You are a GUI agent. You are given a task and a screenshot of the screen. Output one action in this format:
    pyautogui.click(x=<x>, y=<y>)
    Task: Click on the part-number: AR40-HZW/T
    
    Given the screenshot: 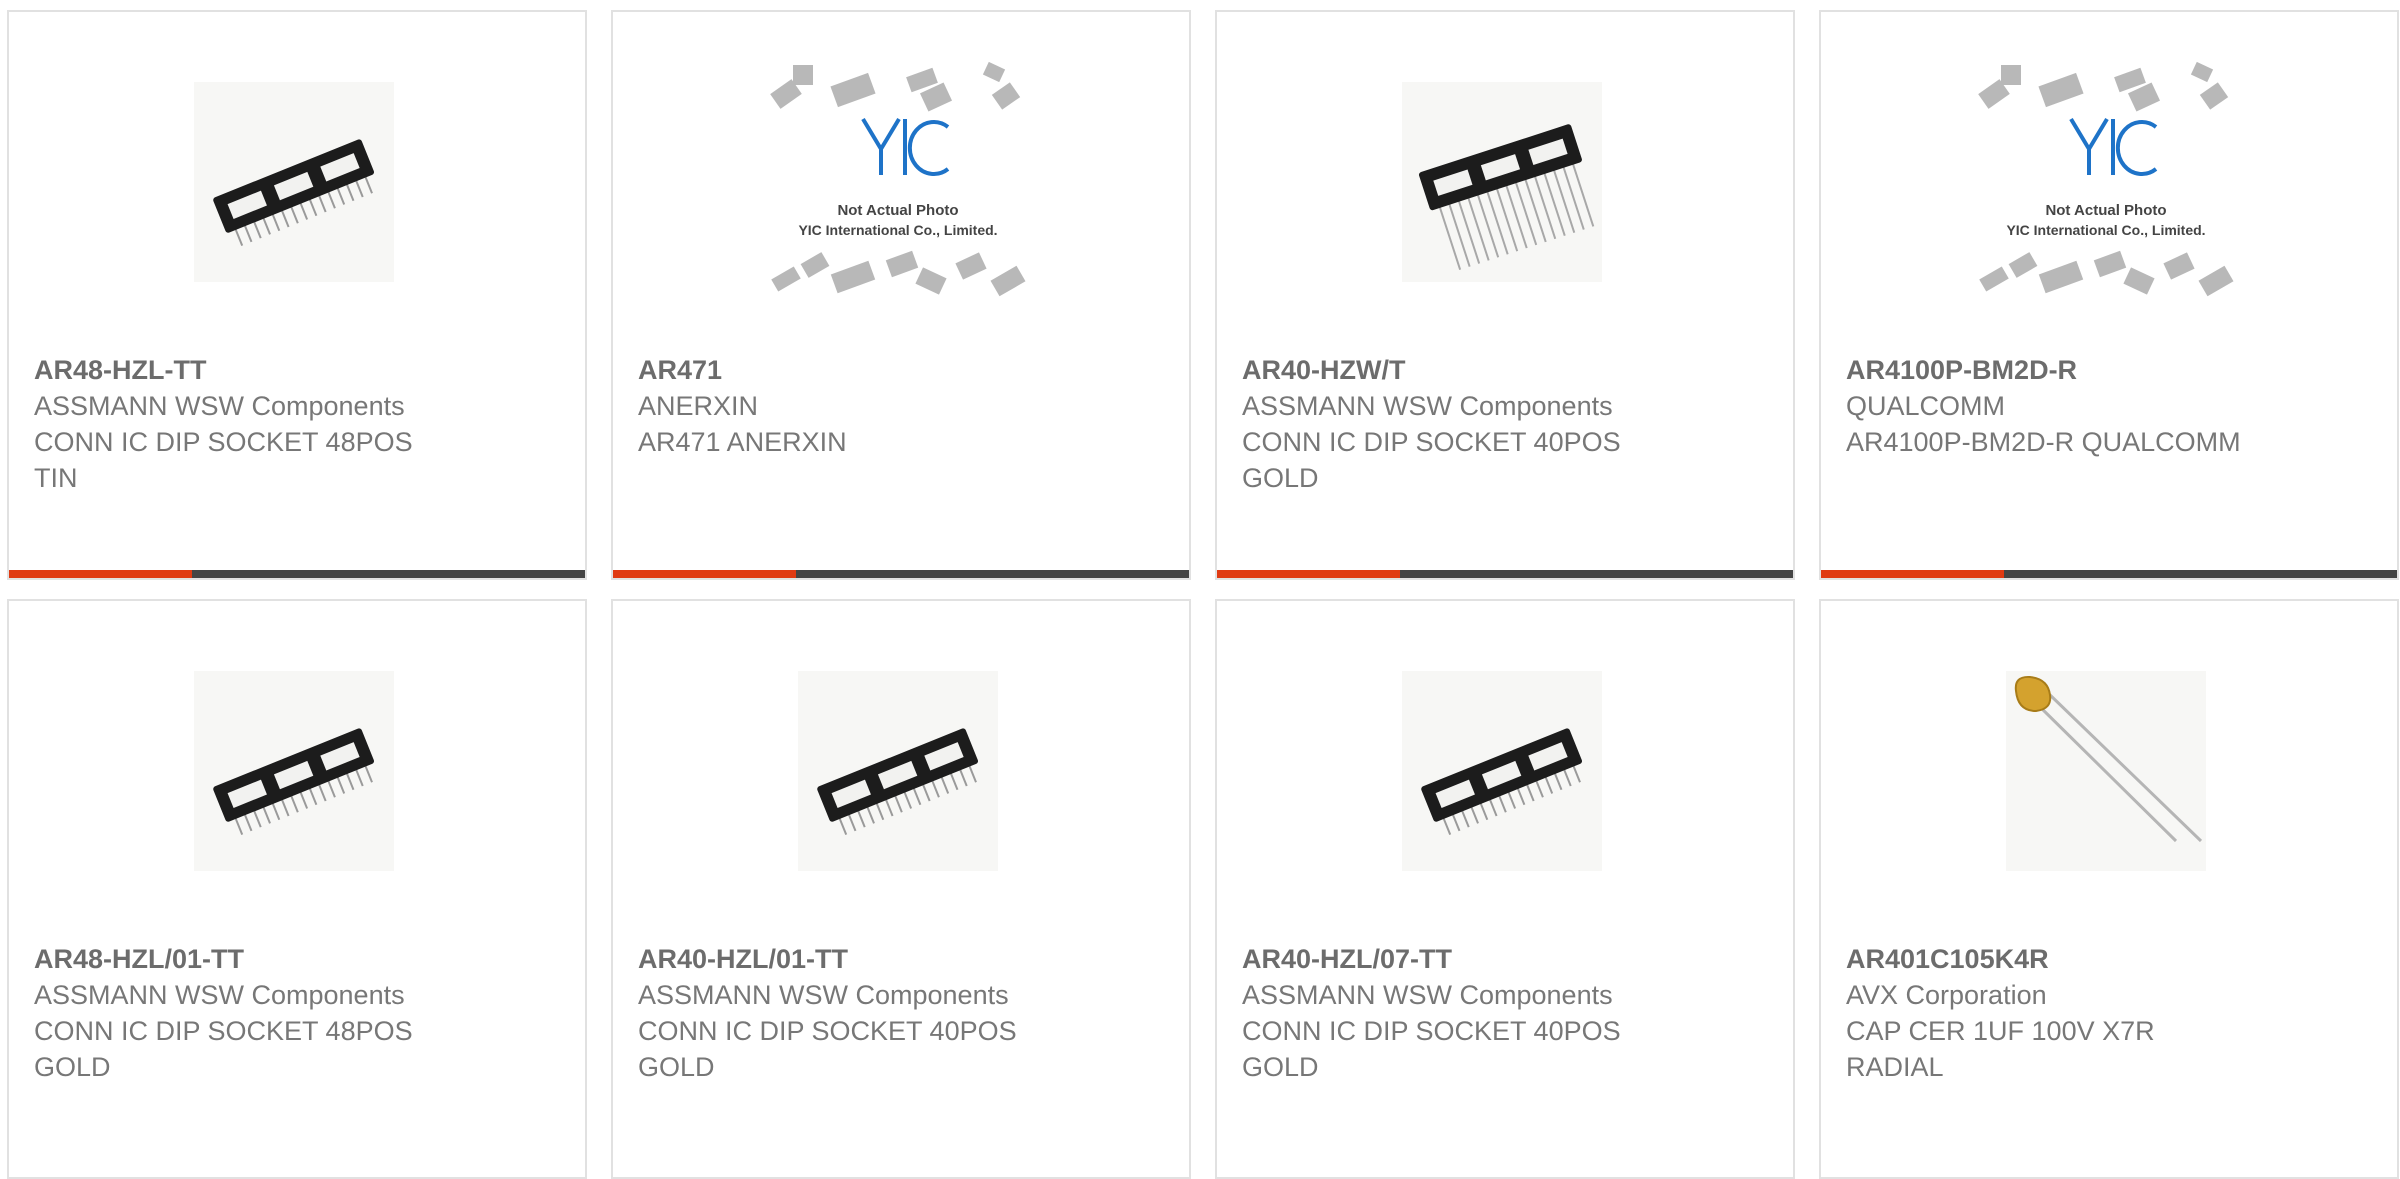 What is the action you would take?
    pyautogui.click(x=1502, y=370)
    